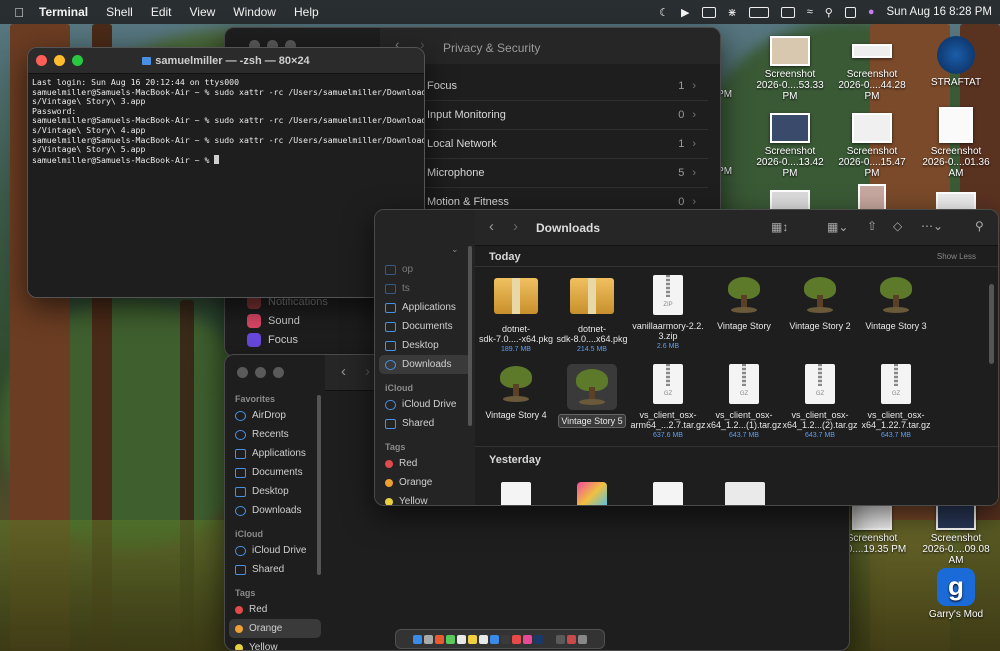 The height and width of the screenshot is (651, 1000). Describe the element at coordinates (203, 12) in the screenshot. I see `menu-view: View` at that location.